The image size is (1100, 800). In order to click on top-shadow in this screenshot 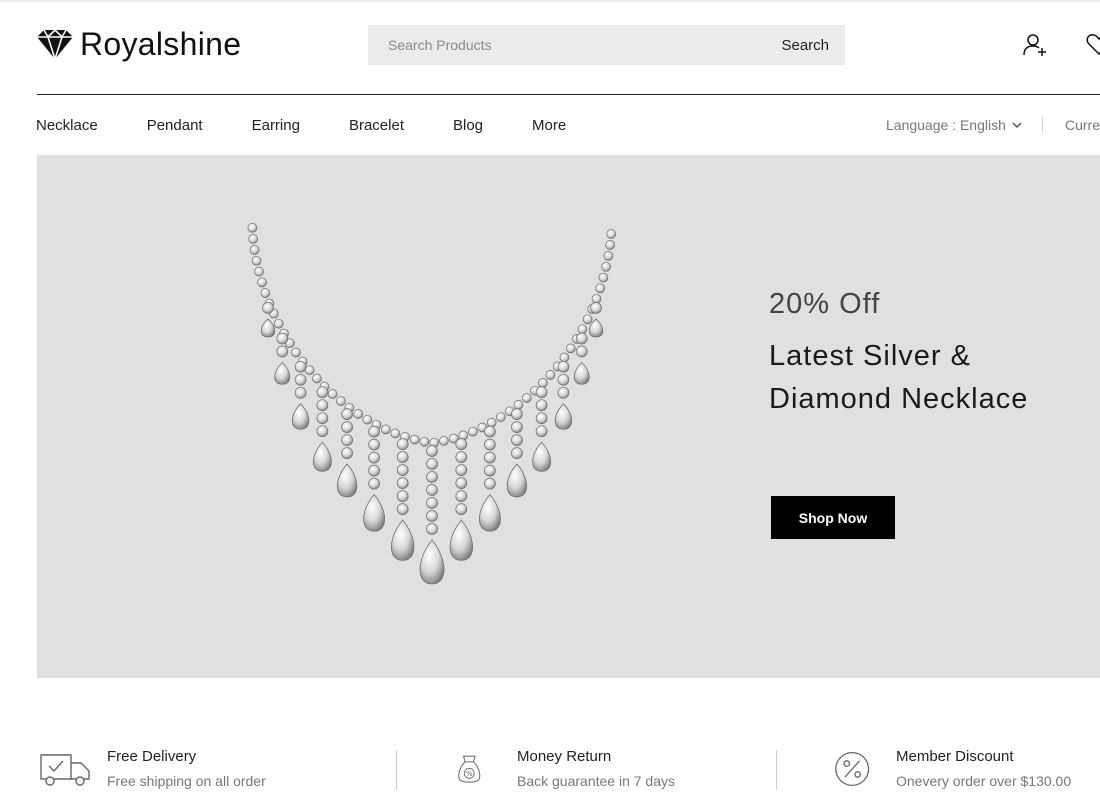, I will do `click(550, 2)`.